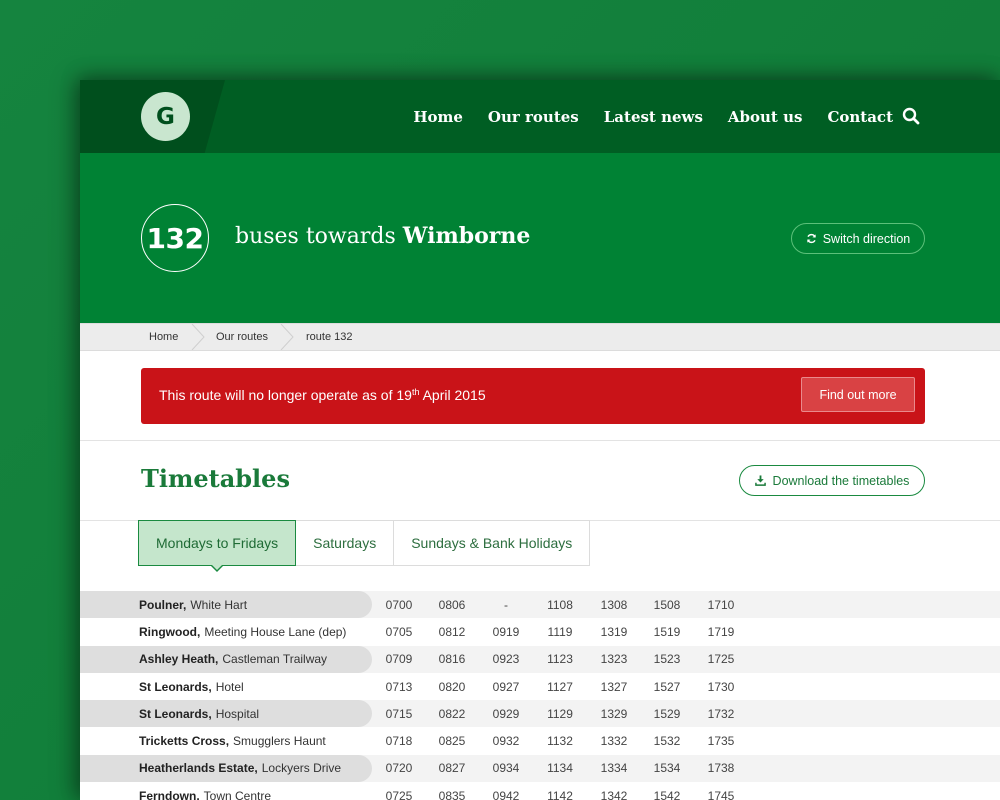 This screenshot has width=1000, height=800. I want to click on departure-time: 0822, so click(452, 713).